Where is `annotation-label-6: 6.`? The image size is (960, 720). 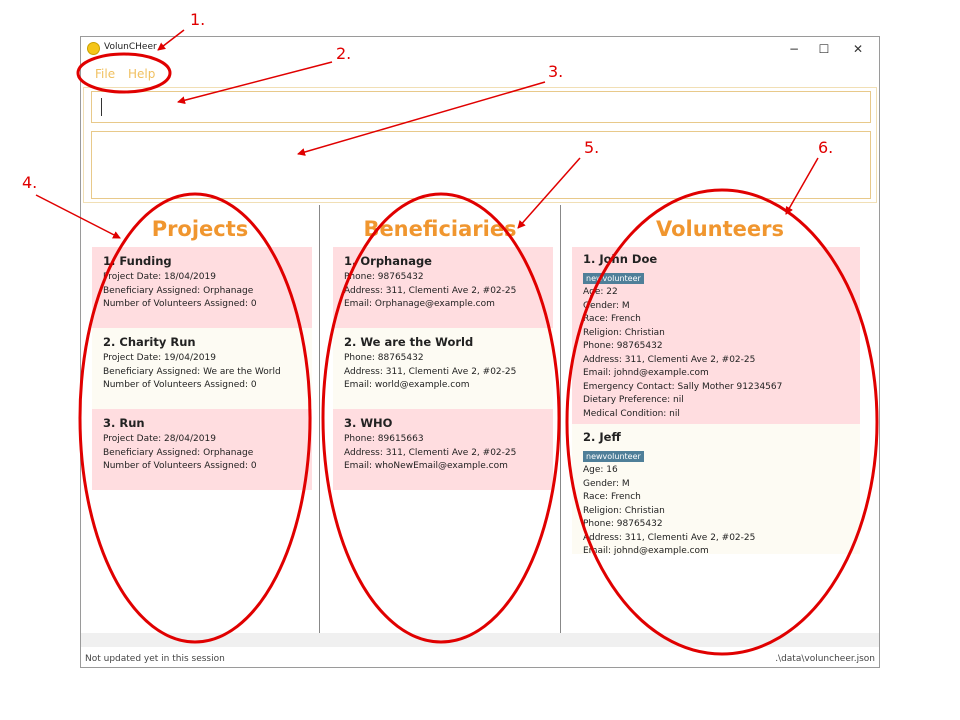
annotation-label-6: 6. is located at coordinates (826, 147).